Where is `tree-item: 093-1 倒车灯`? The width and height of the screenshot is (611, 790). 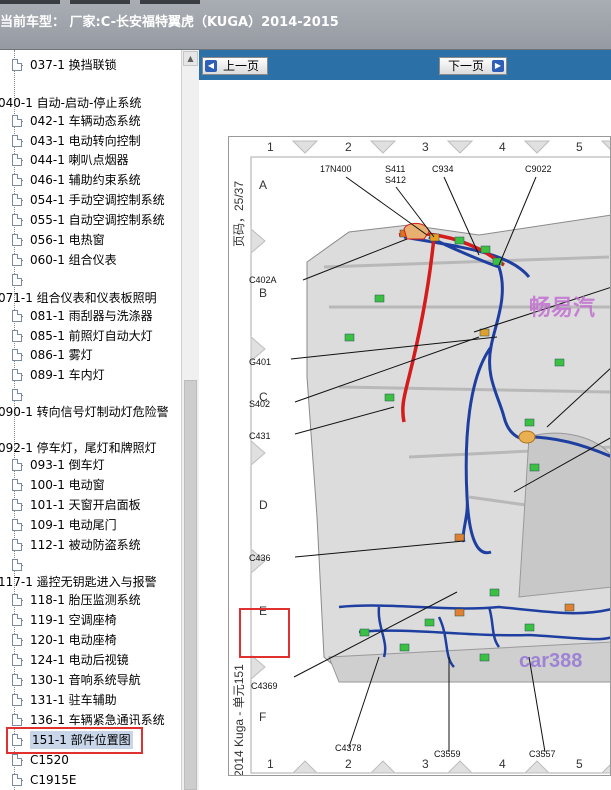
tree-item: 093-1 倒车灯 is located at coordinates (90, 465).